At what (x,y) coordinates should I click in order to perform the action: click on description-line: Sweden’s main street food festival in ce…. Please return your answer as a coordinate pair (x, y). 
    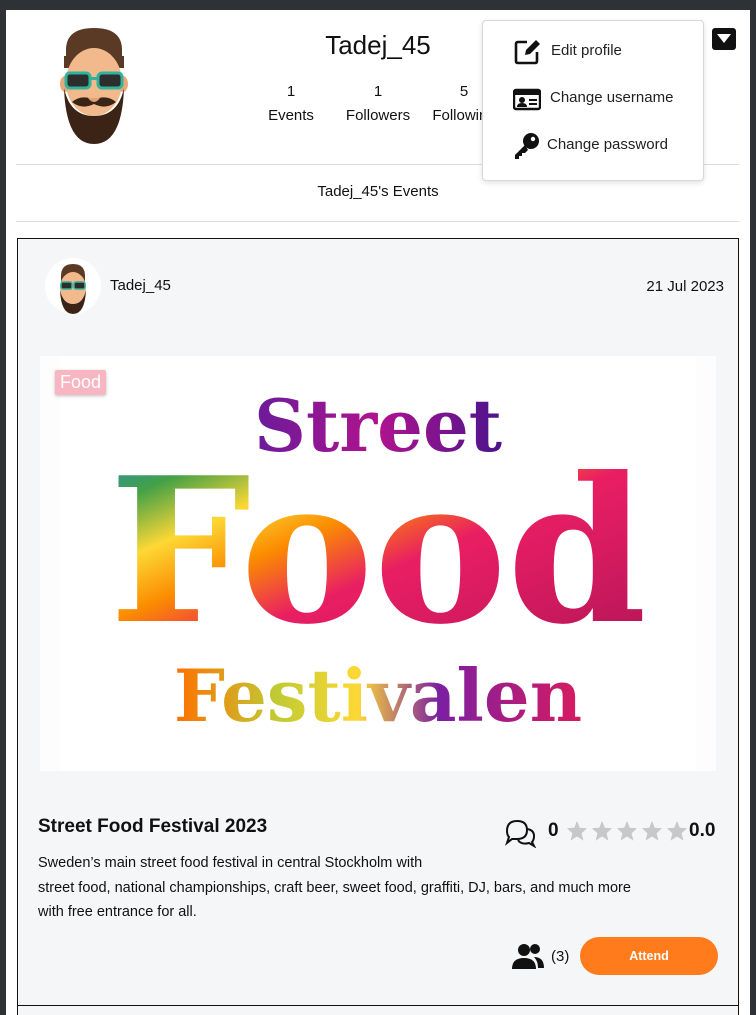
    Looking at the image, I should click on (230, 863).